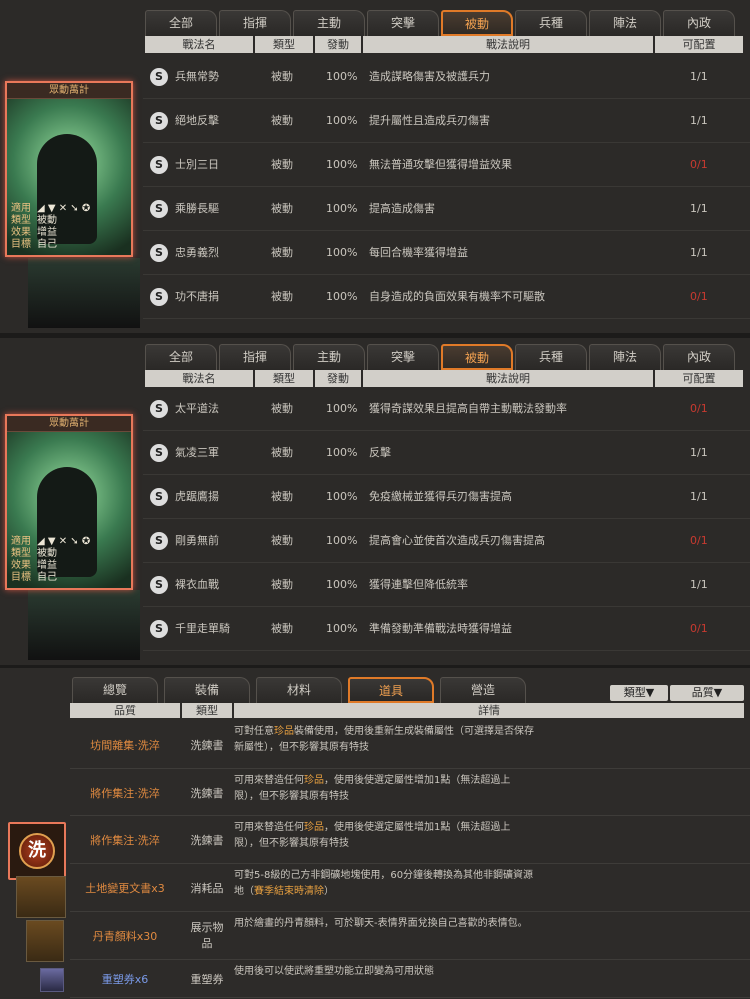  I want to click on detail-highlight: 珍品, so click(314, 780).